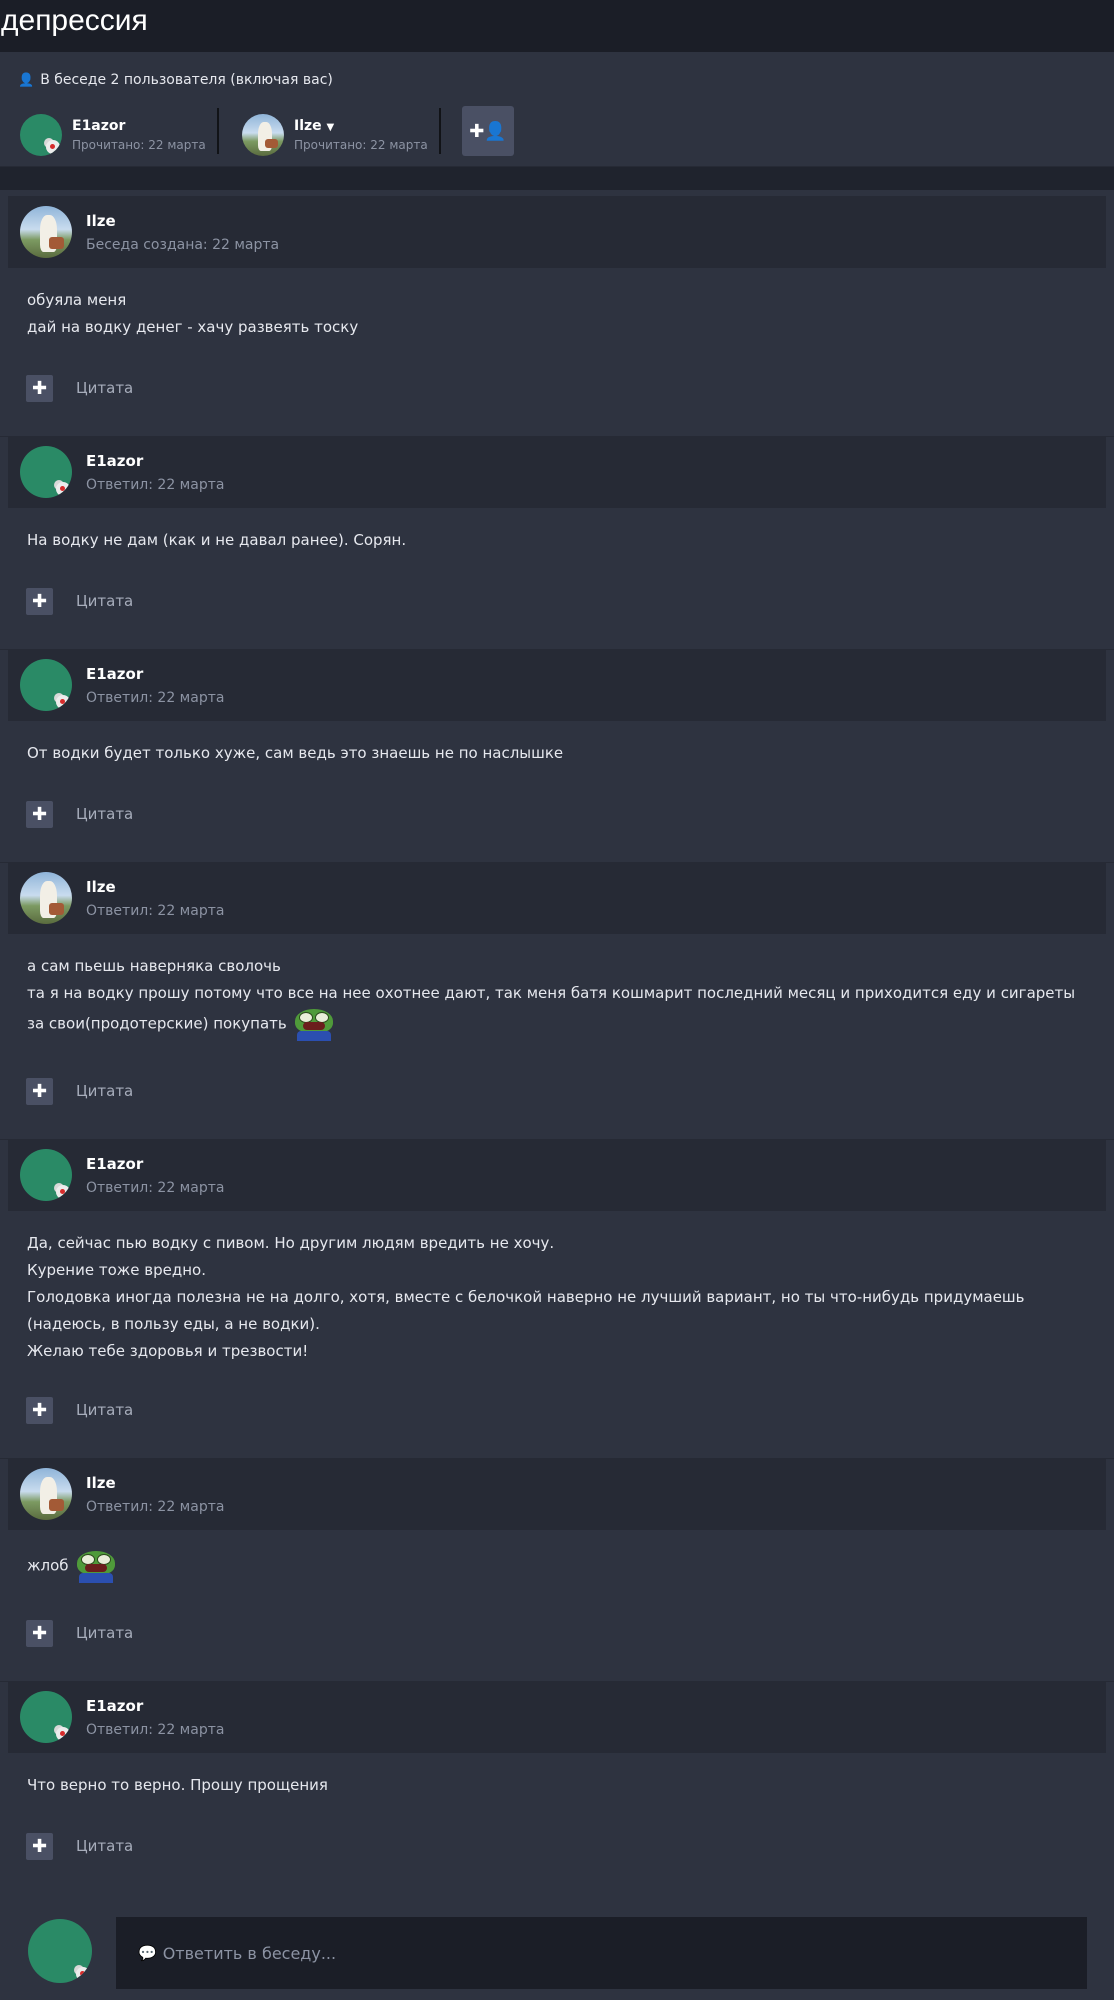 The width and height of the screenshot is (1114, 2000). What do you see at coordinates (77, 300) in the screenshot?
I see `post-text: обуяла меня` at bounding box center [77, 300].